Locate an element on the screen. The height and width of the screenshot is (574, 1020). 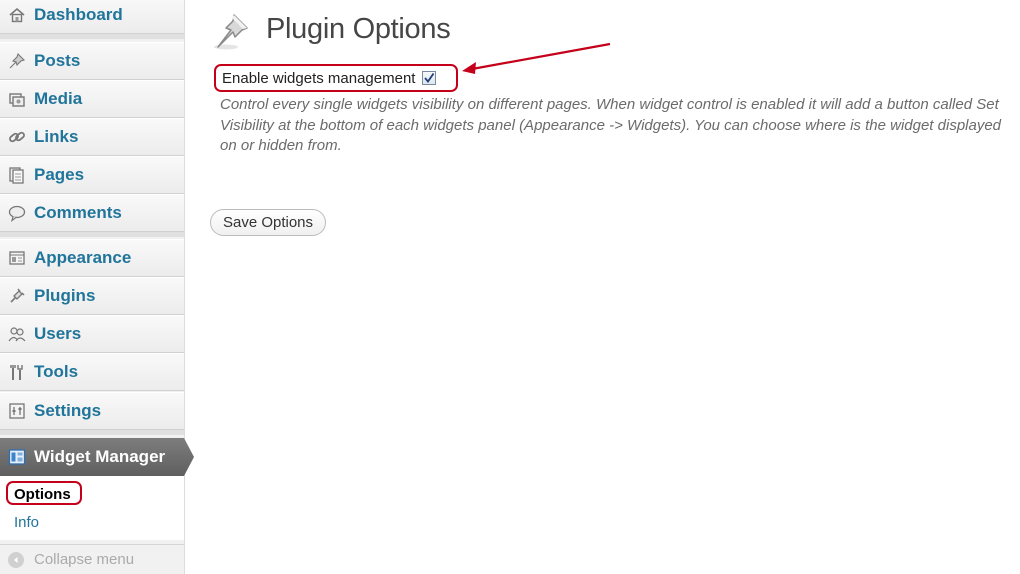
checkmark-icon is located at coordinates (429, 77).